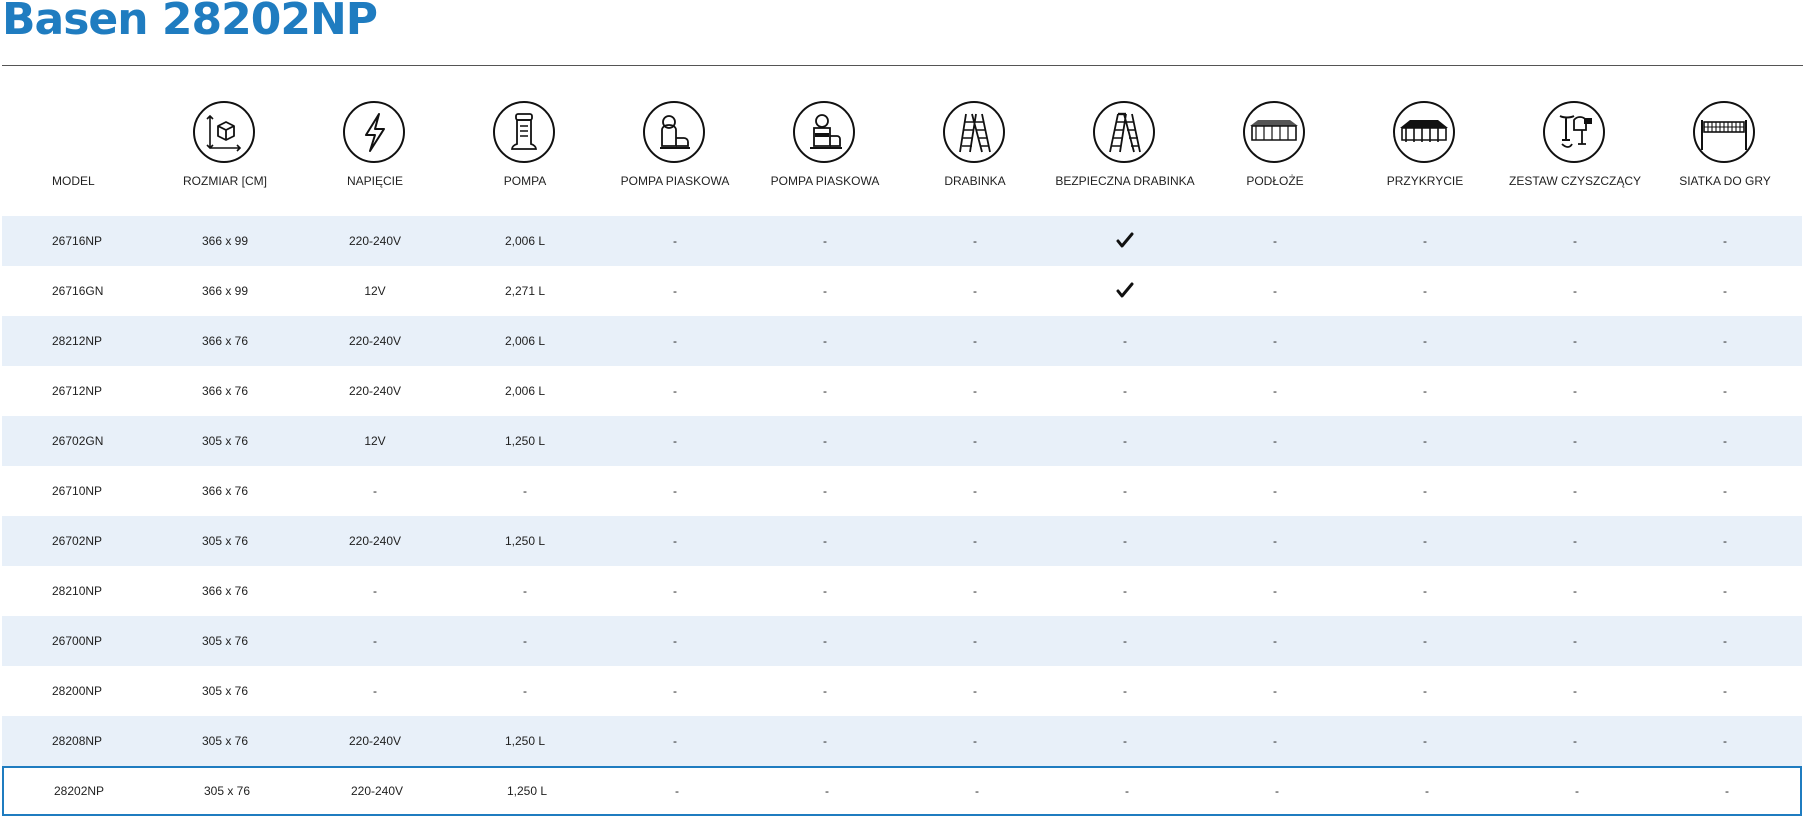 This screenshot has width=1804, height=818. I want to click on table-row: 26702GN 305 x 76 12V 1,250 L--------, so click(902, 441).